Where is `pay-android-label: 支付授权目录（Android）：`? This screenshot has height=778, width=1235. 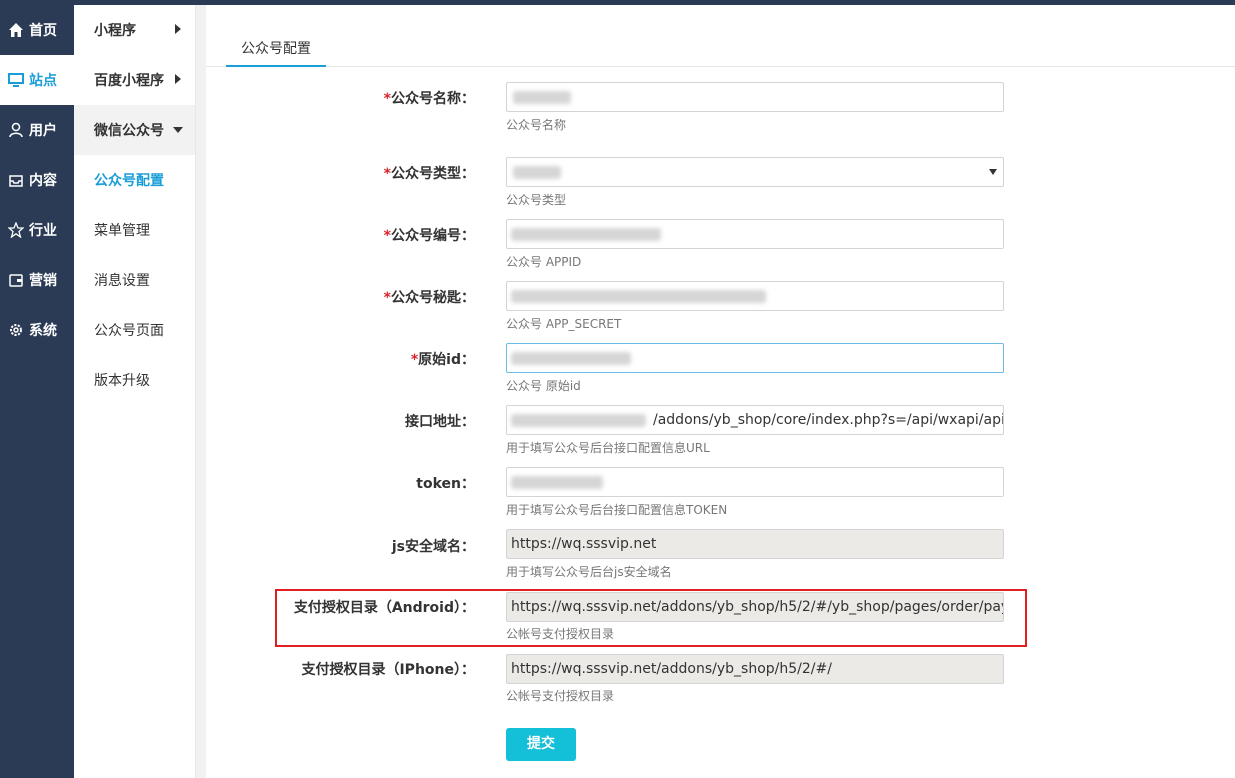
pay-android-label: 支付授权目录（Android）： is located at coordinates (384, 608).